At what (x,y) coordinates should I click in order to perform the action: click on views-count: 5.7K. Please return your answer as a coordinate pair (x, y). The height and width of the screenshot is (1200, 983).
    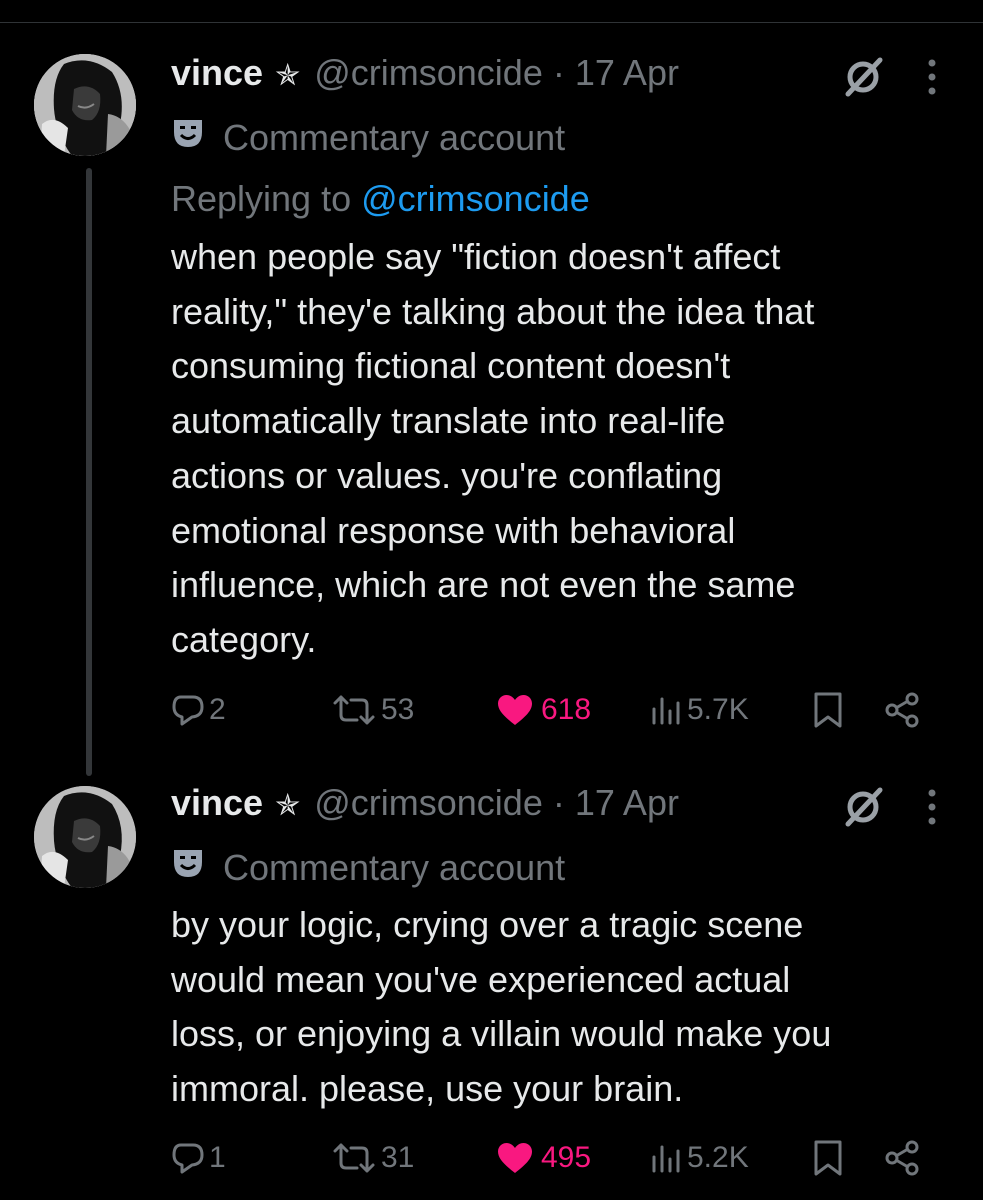
    Looking at the image, I should click on (718, 709).